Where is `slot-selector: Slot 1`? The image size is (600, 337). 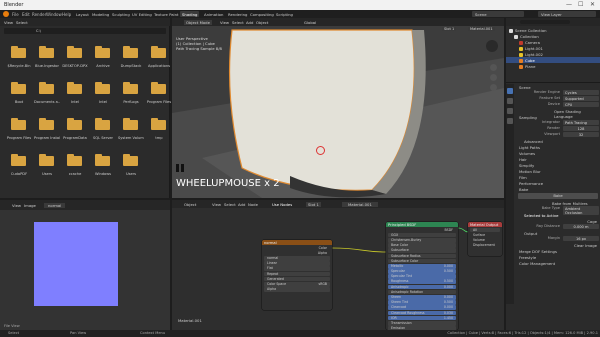
slot-selector: Slot 1 is located at coordinates (449, 29).